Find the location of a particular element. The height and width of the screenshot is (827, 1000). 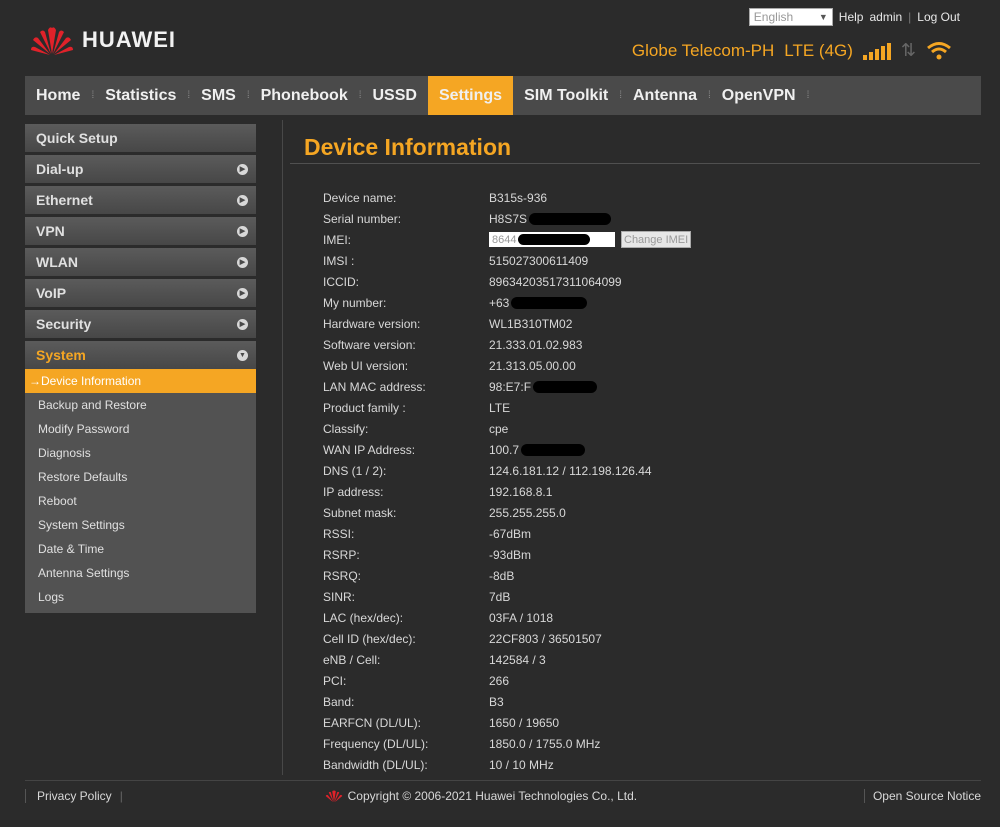

sidebar-quick-setup: Quick Setup is located at coordinates (140, 138).